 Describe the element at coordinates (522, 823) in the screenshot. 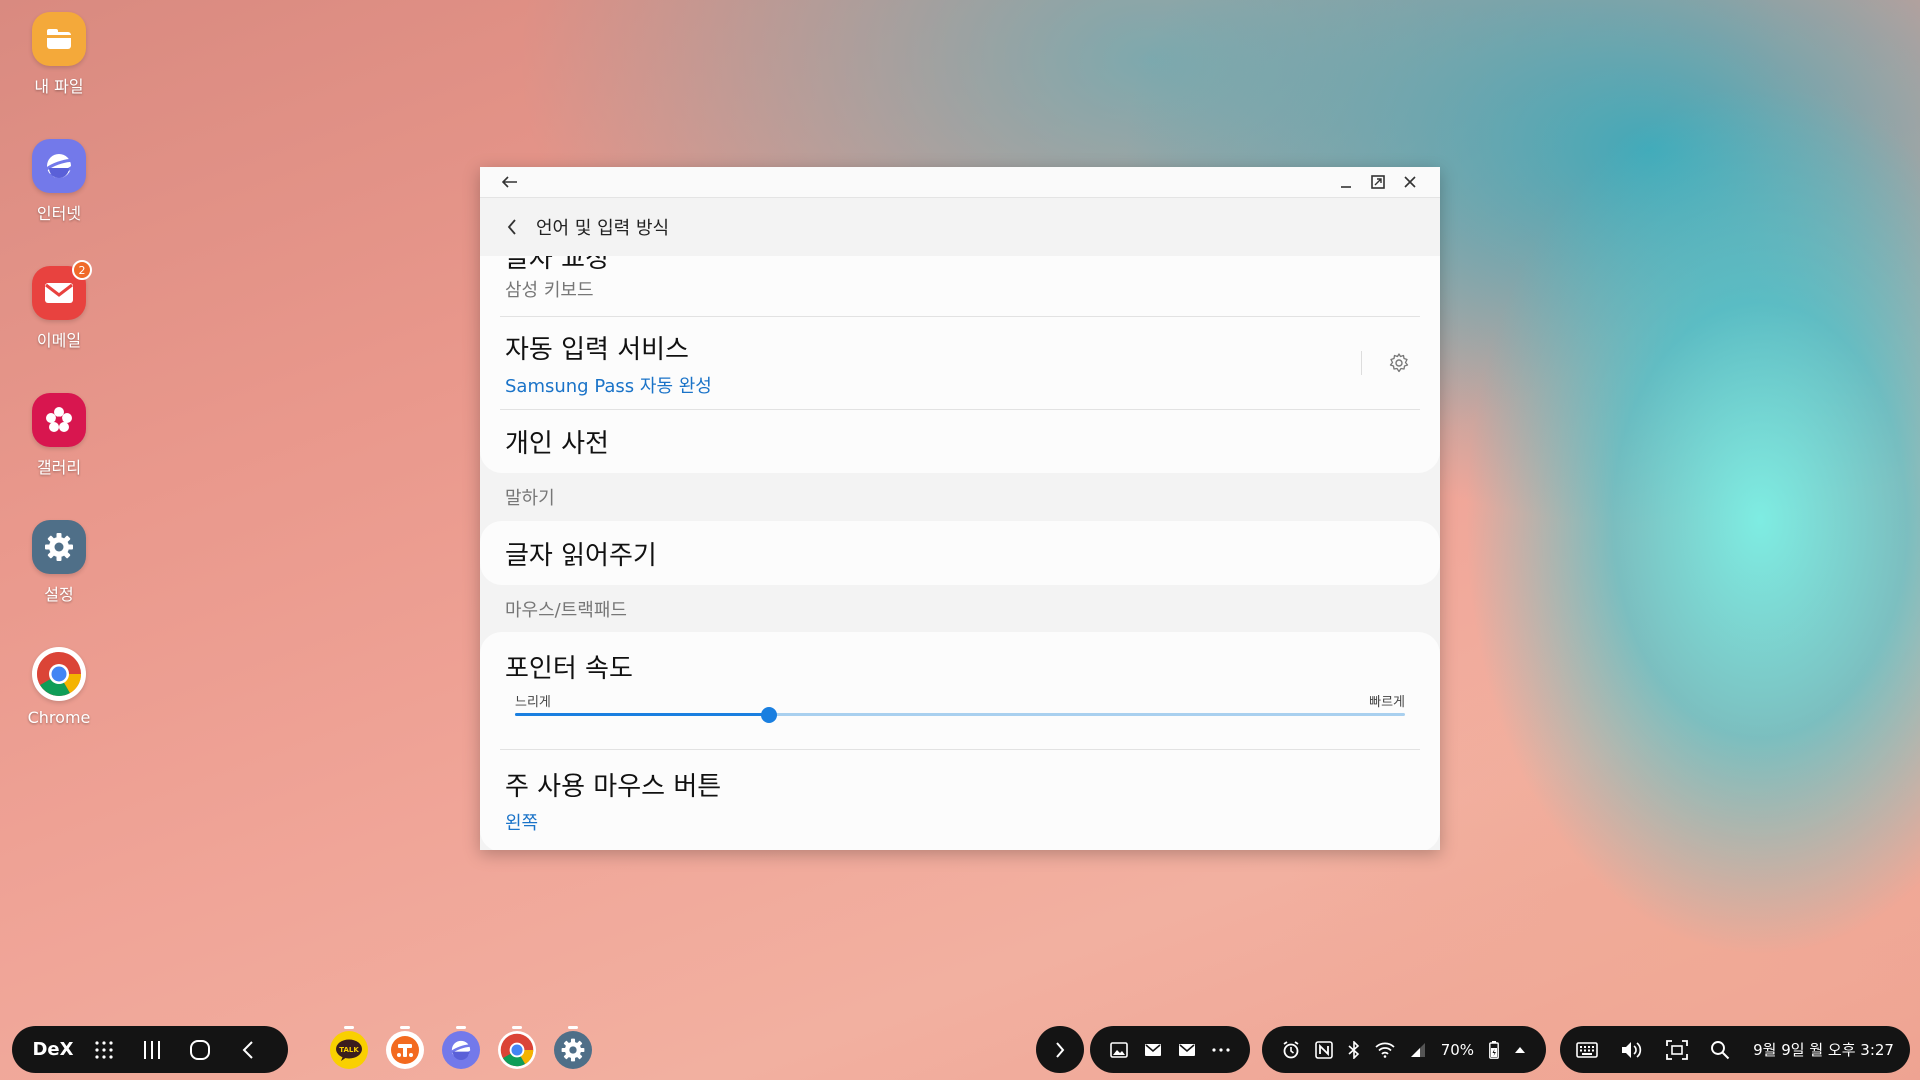

I see `row-subtitle: 왼쪽` at that location.